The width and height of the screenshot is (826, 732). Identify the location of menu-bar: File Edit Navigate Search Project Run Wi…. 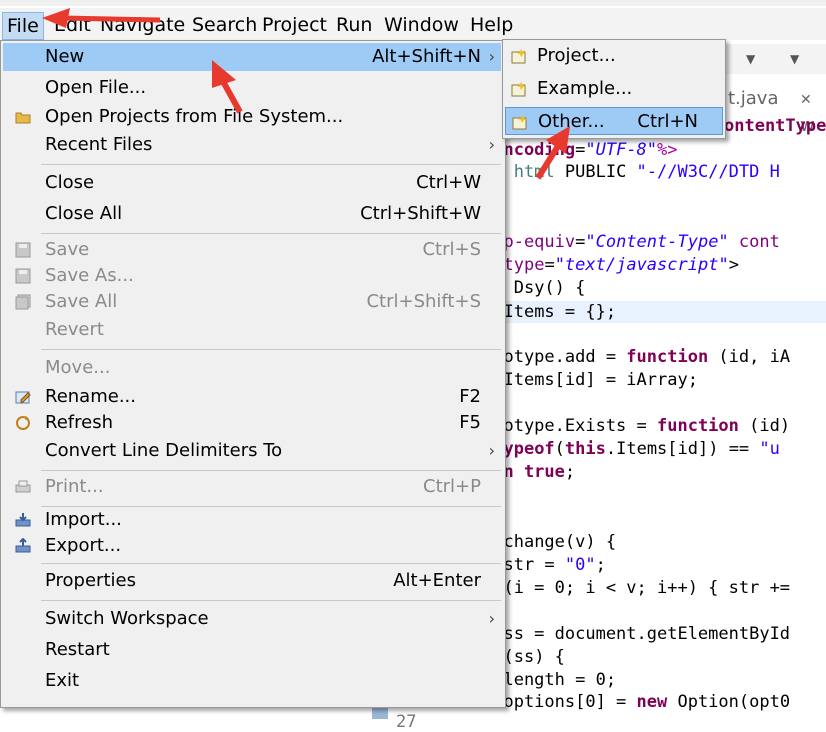
(413, 24).